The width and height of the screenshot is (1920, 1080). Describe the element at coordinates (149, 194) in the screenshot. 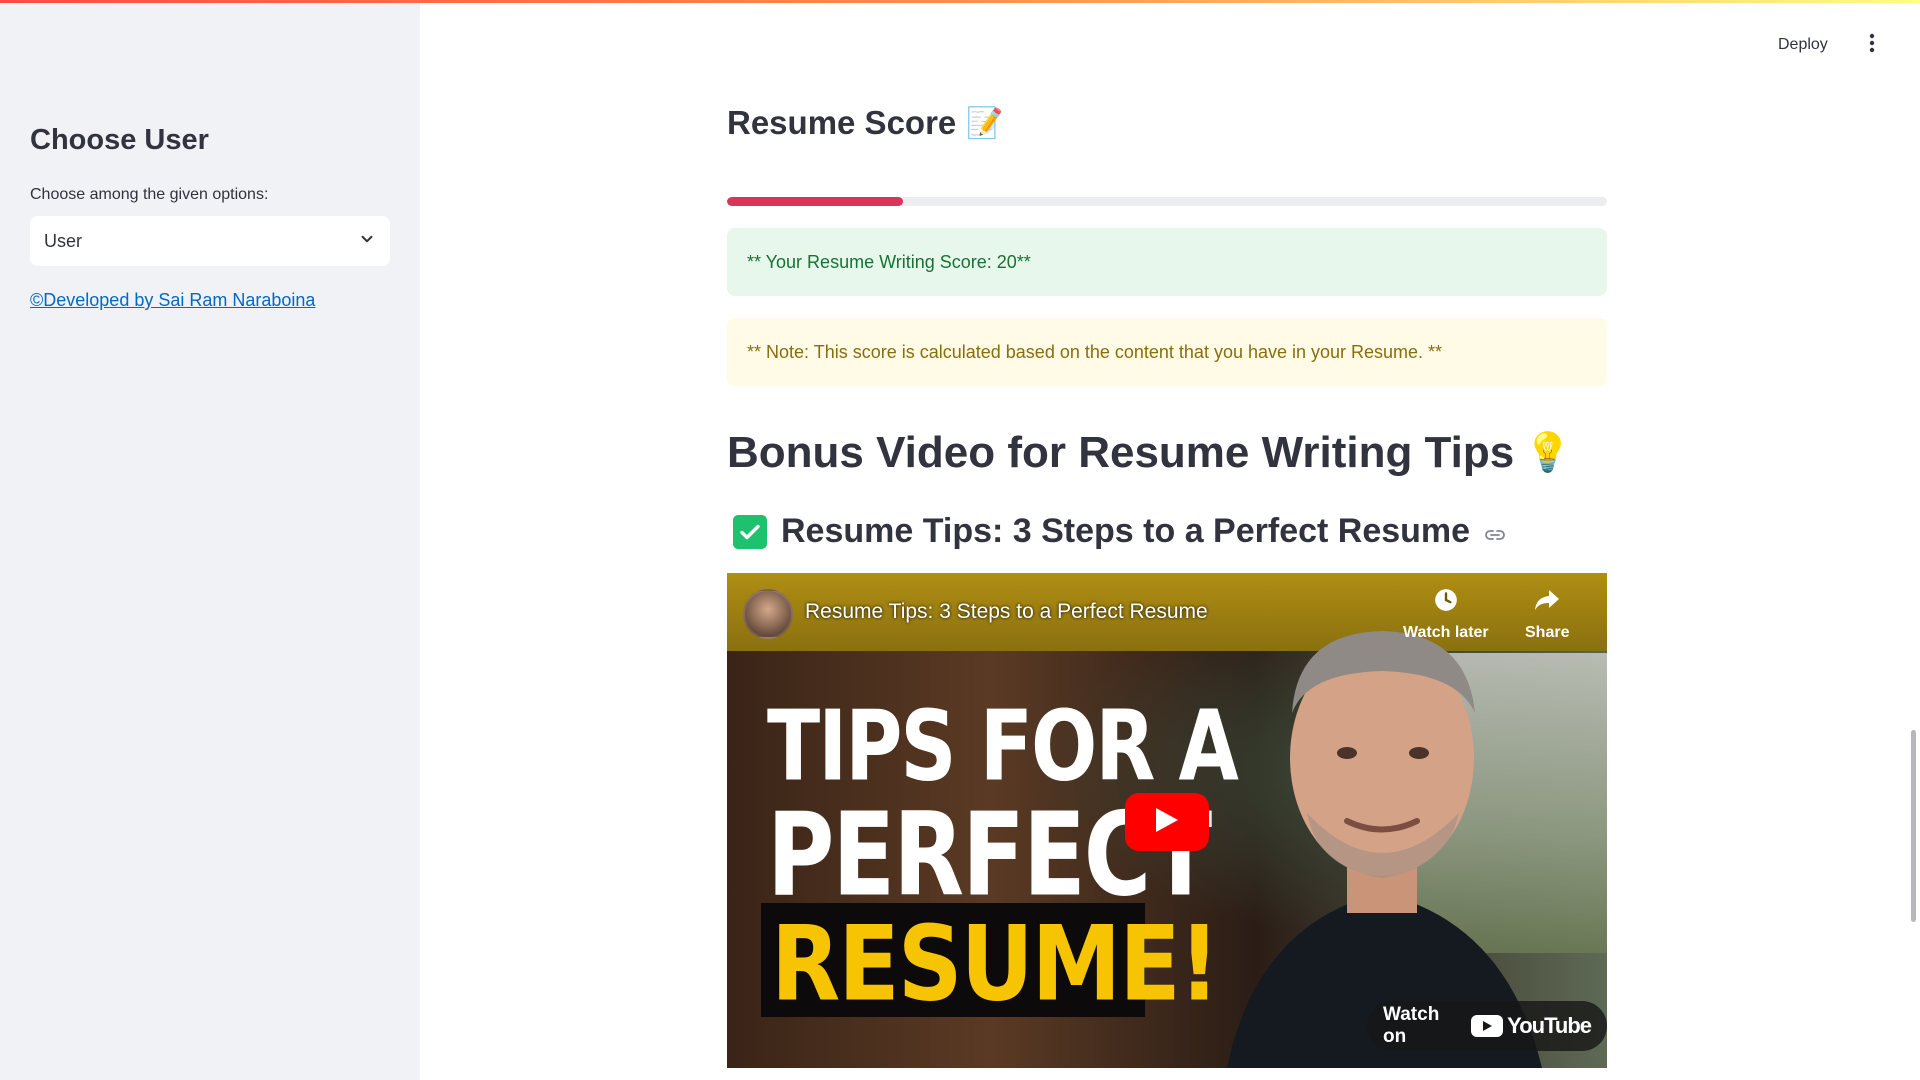

I see `select-label: Choose among the given options:` at that location.